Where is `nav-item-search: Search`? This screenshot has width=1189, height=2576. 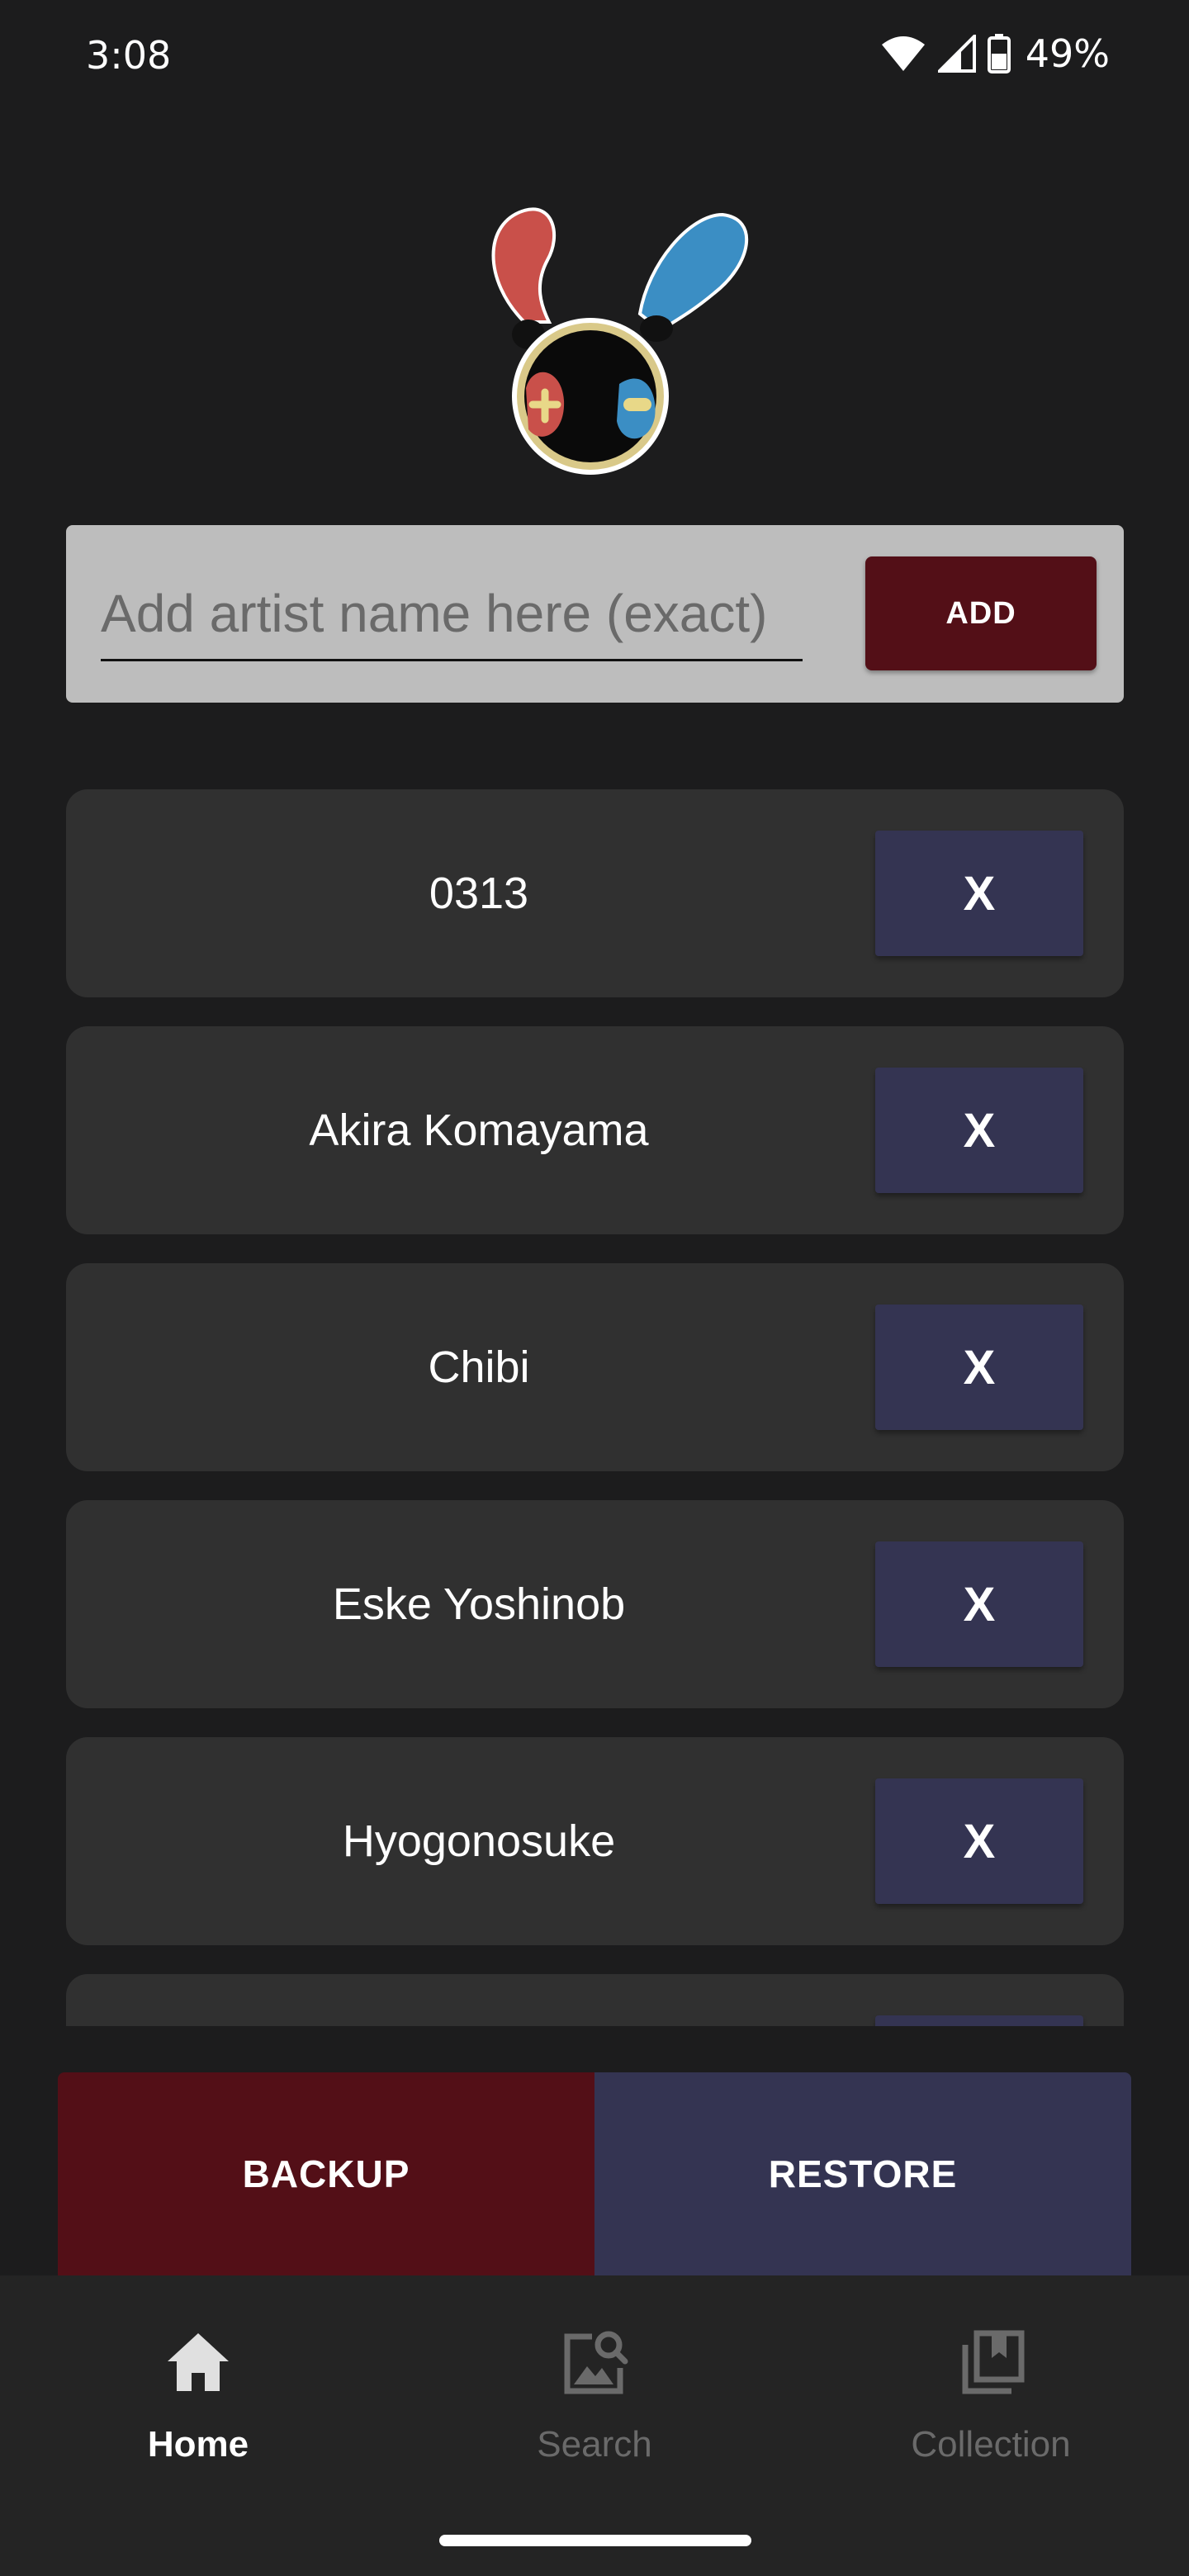
nav-item-search: Search is located at coordinates (594, 2424).